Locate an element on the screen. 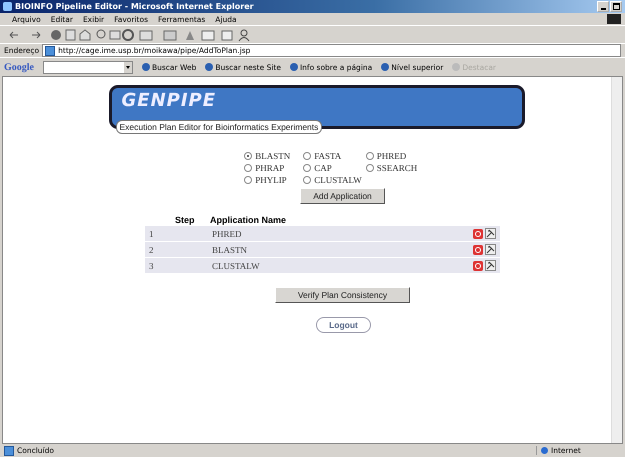 This screenshot has width=625, height=457. genpipe-logo: GENPIPE is located at coordinates (170, 100).